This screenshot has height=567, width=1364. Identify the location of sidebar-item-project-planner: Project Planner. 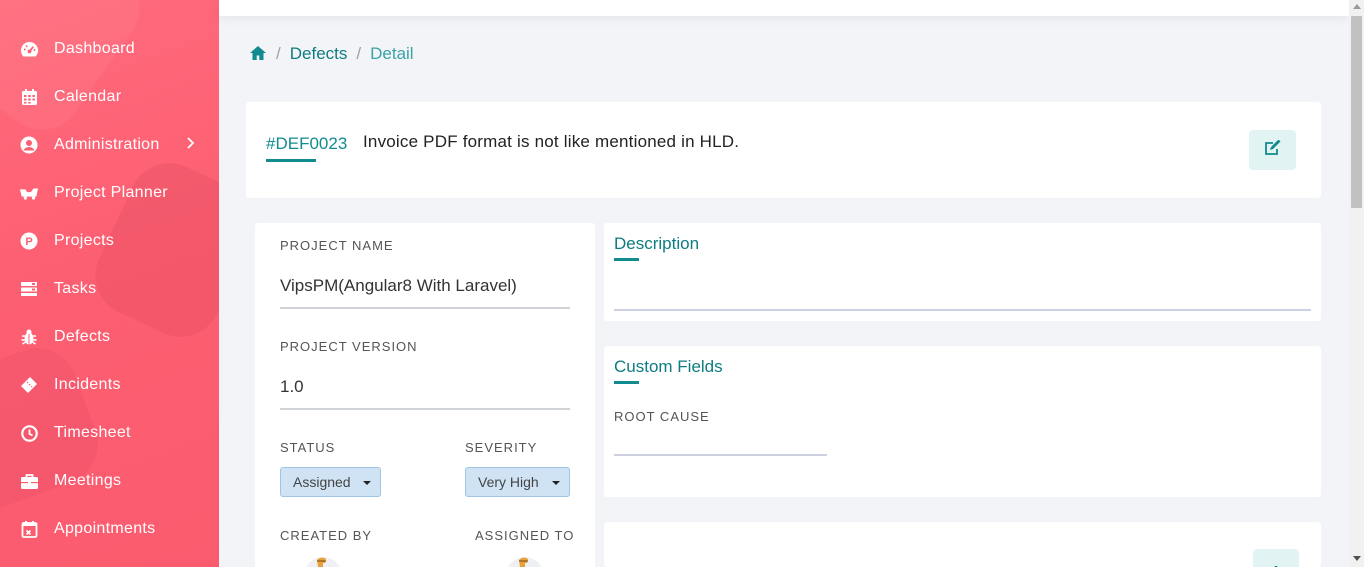
(109, 193).